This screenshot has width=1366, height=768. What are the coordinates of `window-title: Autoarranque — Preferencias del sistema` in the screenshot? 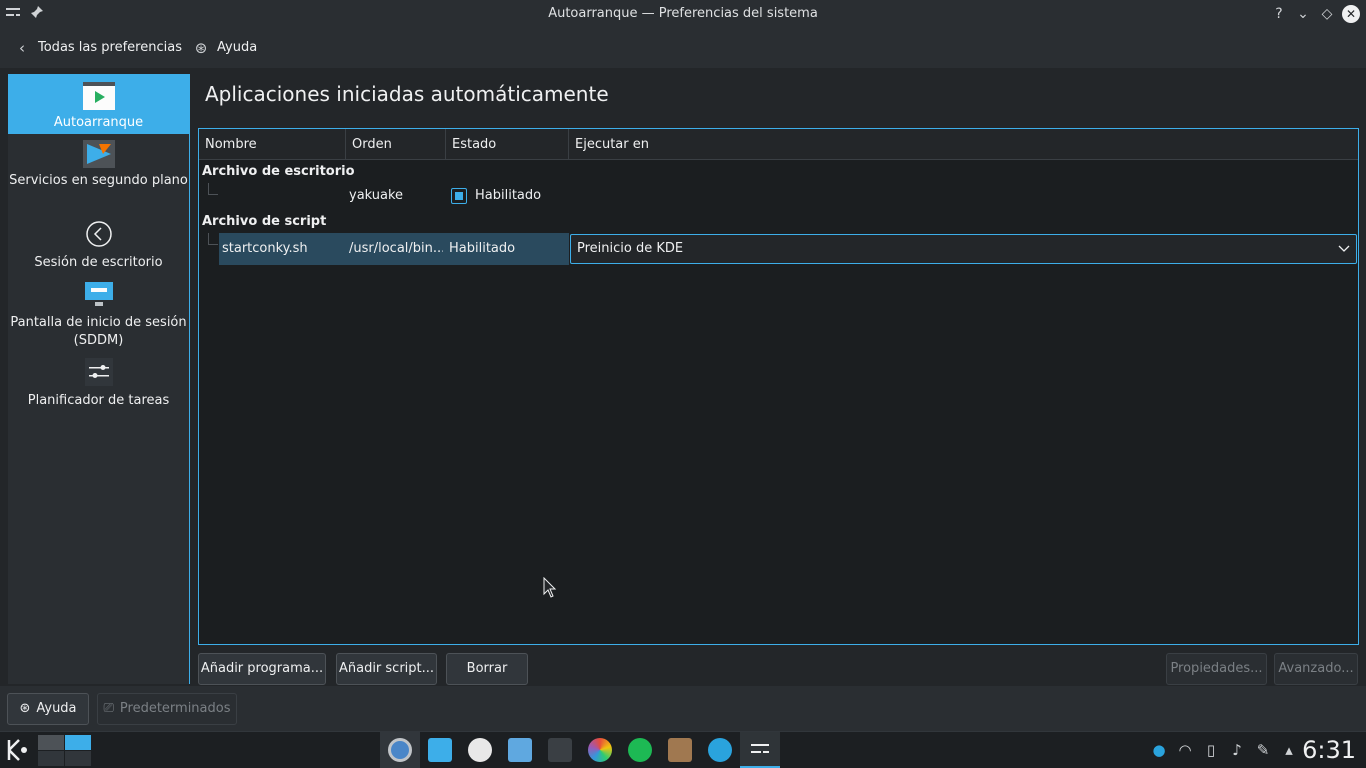 It's located at (683, 13).